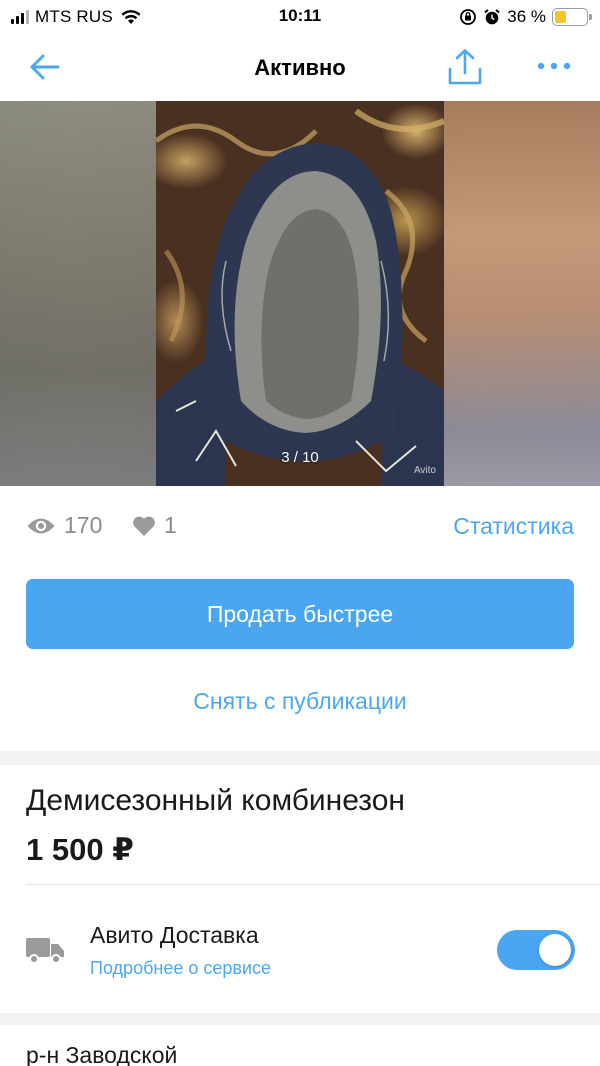 Image resolution: width=600 pixels, height=1066 pixels. Describe the element at coordinates (465, 67) in the screenshot. I see `share-icon` at that location.